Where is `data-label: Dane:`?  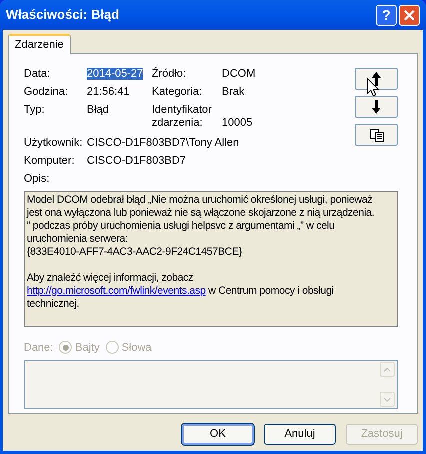 data-label: Dane: is located at coordinates (39, 348).